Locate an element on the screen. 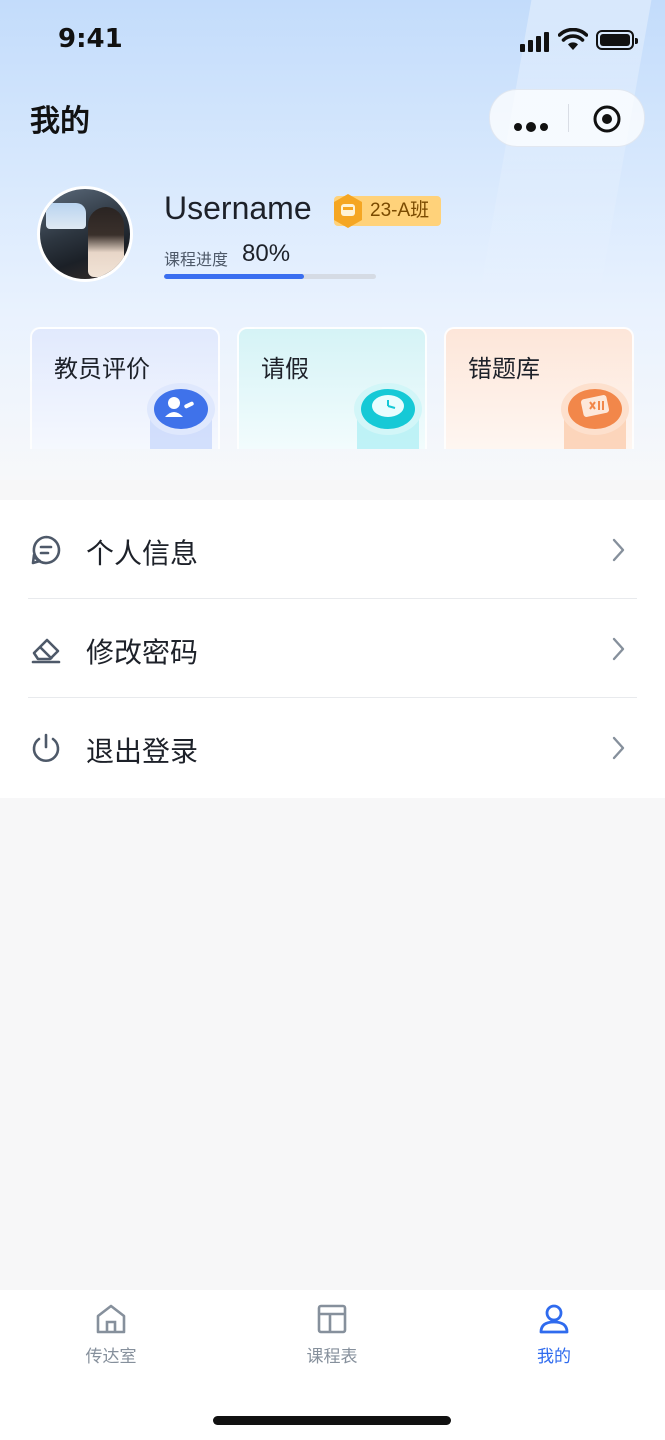 This screenshot has height=1440, width=665. avatar is located at coordinates (85, 234).